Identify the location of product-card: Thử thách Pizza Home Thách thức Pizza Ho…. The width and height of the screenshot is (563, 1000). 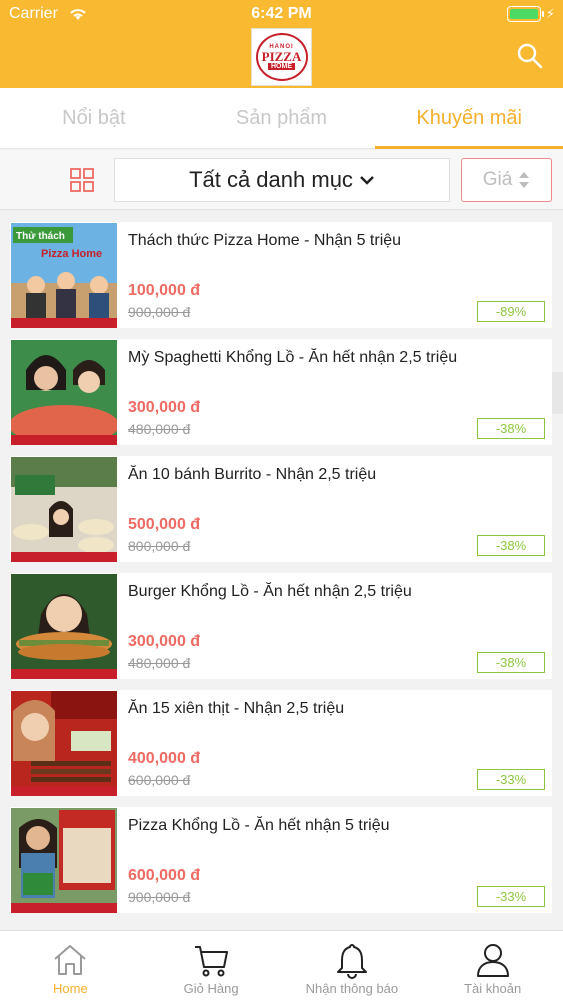
(281, 275).